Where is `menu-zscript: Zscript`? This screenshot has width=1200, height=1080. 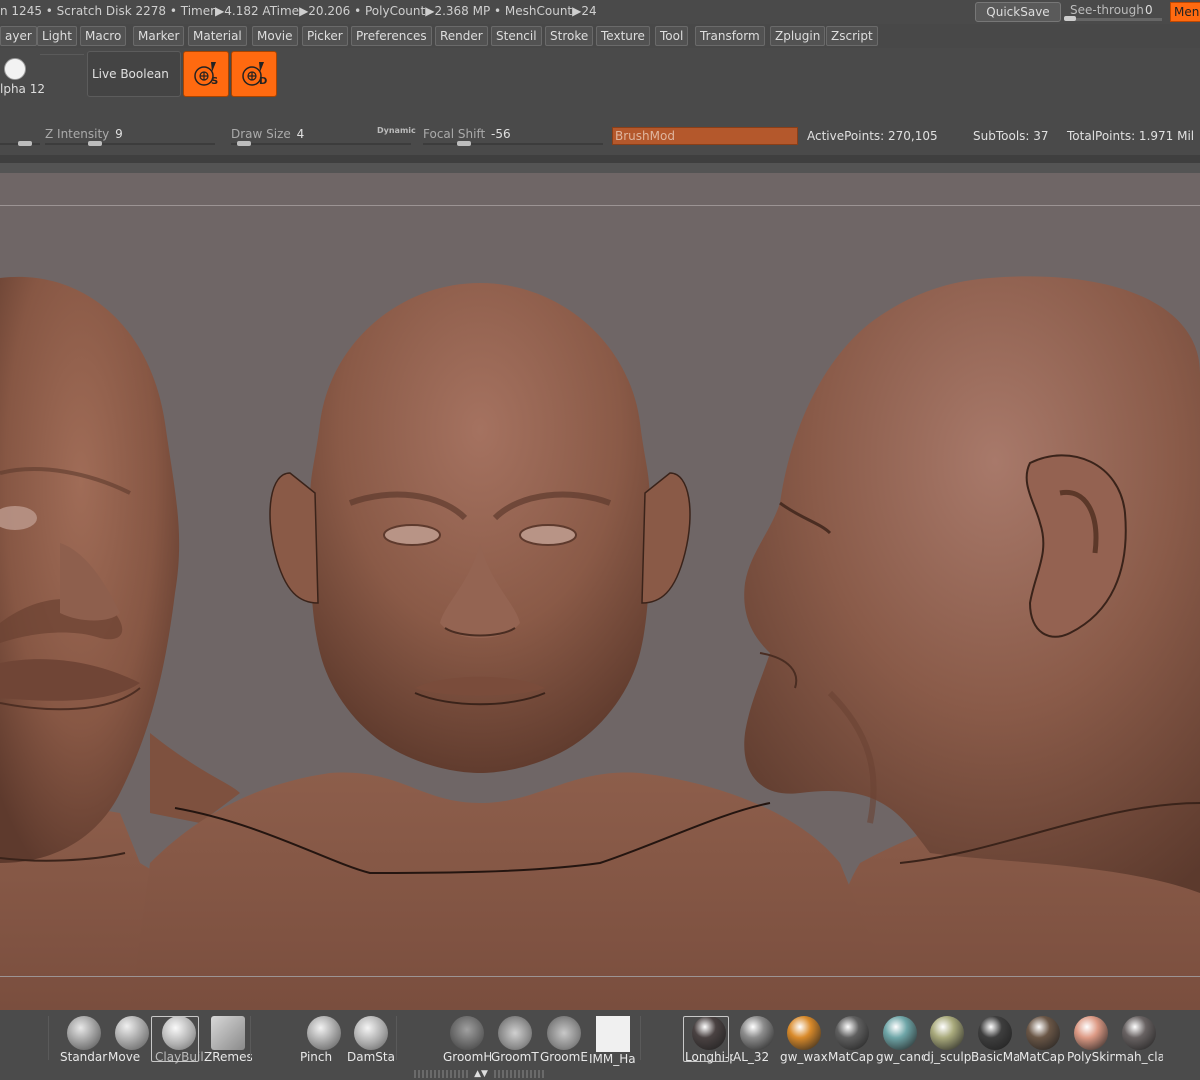
menu-zscript: Zscript is located at coordinates (852, 36).